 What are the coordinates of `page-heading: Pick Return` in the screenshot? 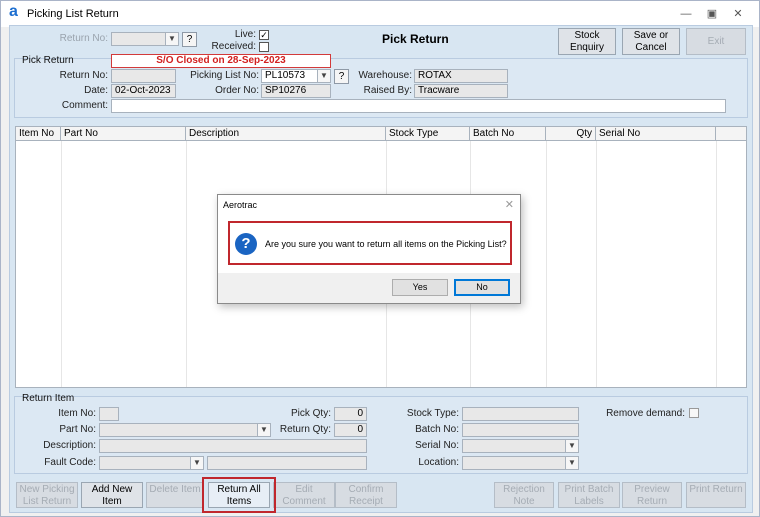 It's located at (415, 39).